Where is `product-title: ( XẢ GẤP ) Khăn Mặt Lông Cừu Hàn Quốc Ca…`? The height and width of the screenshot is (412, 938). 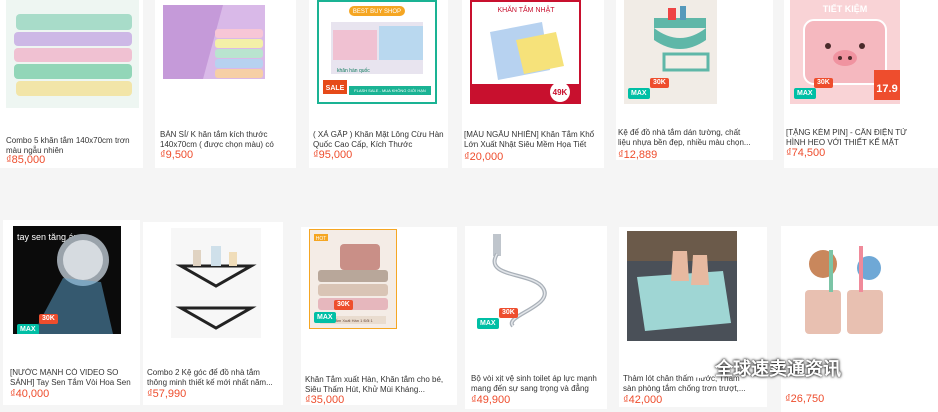
product-title: ( XẢ GẤP ) Khăn Mặt Lông Cừu Hàn Quốc Ca… is located at coordinates (379, 140).